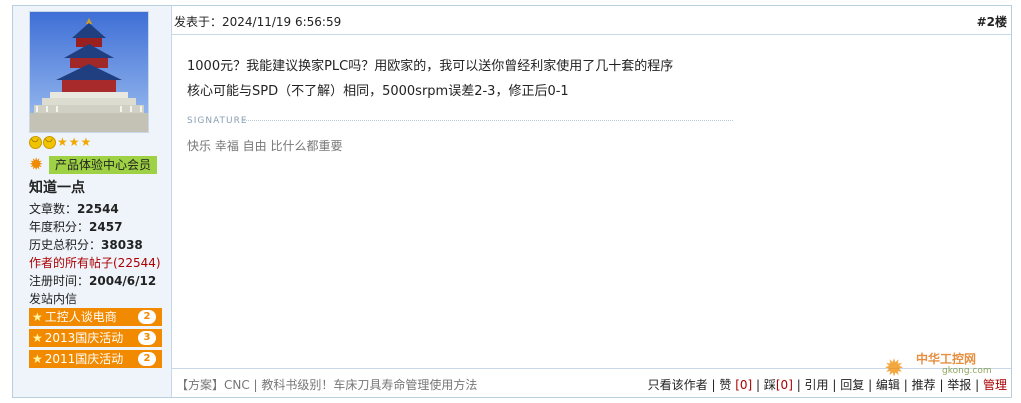 The width and height of the screenshot is (1021, 403). Describe the element at coordinates (122, 245) in the screenshot. I see `stat-value: 38038` at that location.